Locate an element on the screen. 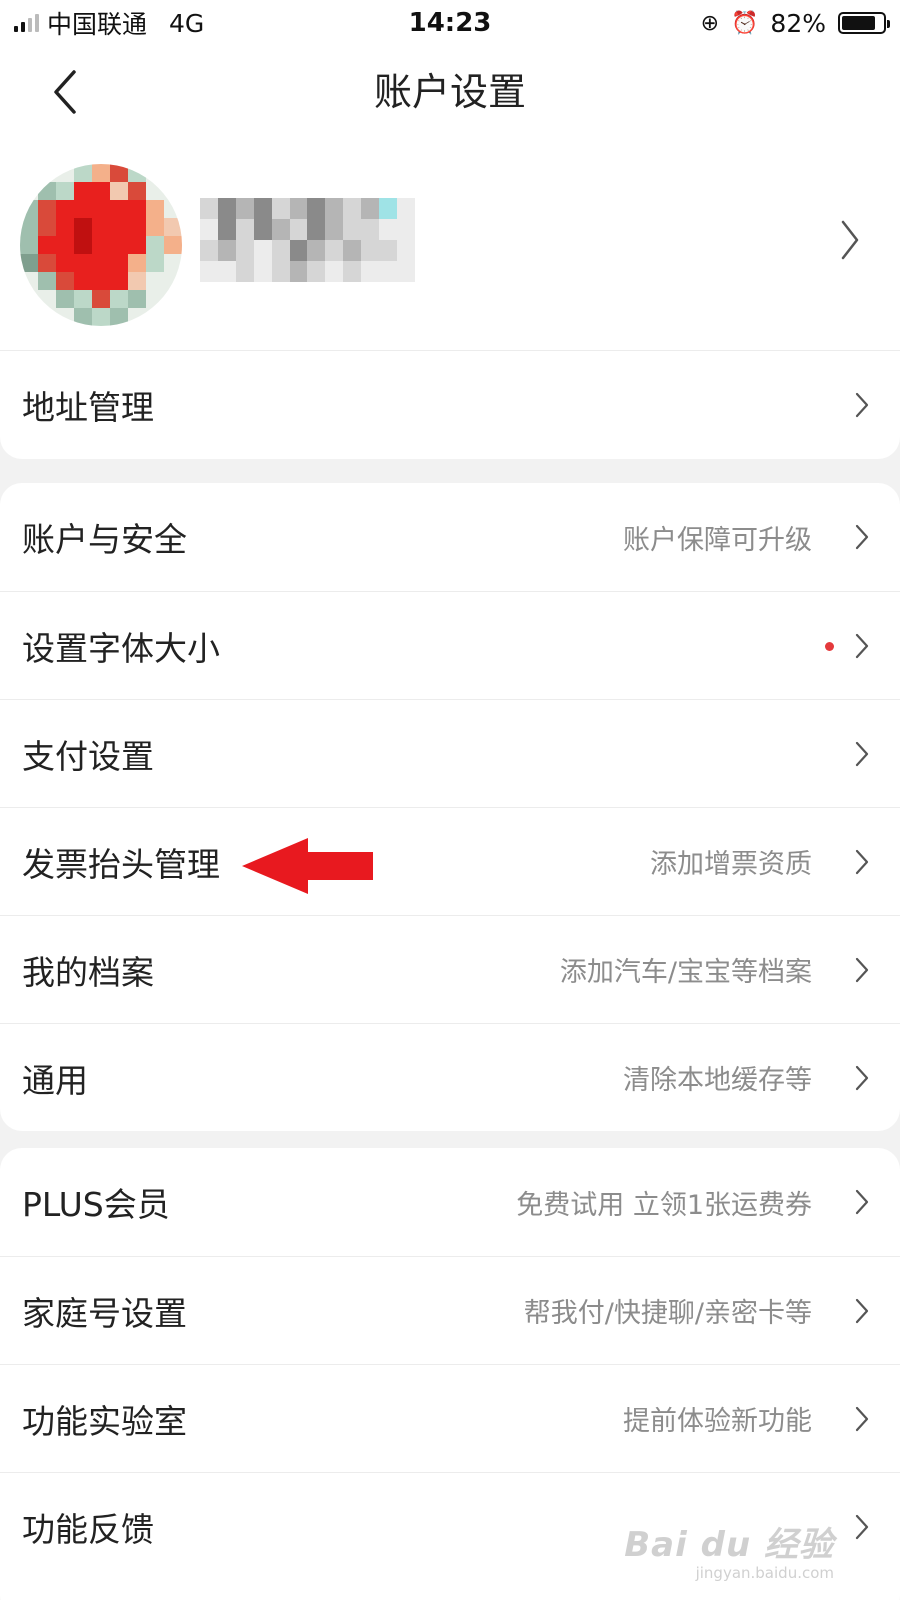 Image resolution: width=900 pixels, height=1600 pixels. row-hint: 帮我付/快捷聊/亲密卡等 is located at coordinates (667, 1313).